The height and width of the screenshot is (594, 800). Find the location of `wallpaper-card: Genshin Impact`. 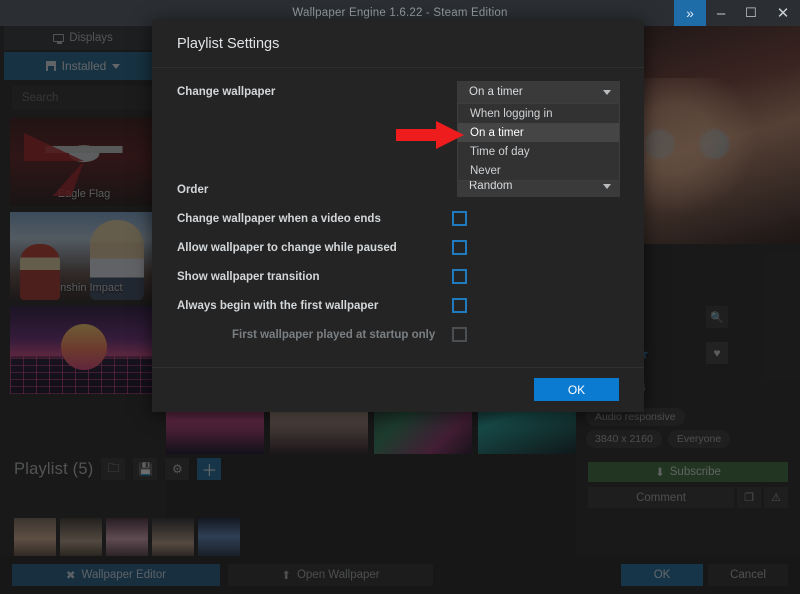

wallpaper-card: Genshin Impact is located at coordinates (84, 256).